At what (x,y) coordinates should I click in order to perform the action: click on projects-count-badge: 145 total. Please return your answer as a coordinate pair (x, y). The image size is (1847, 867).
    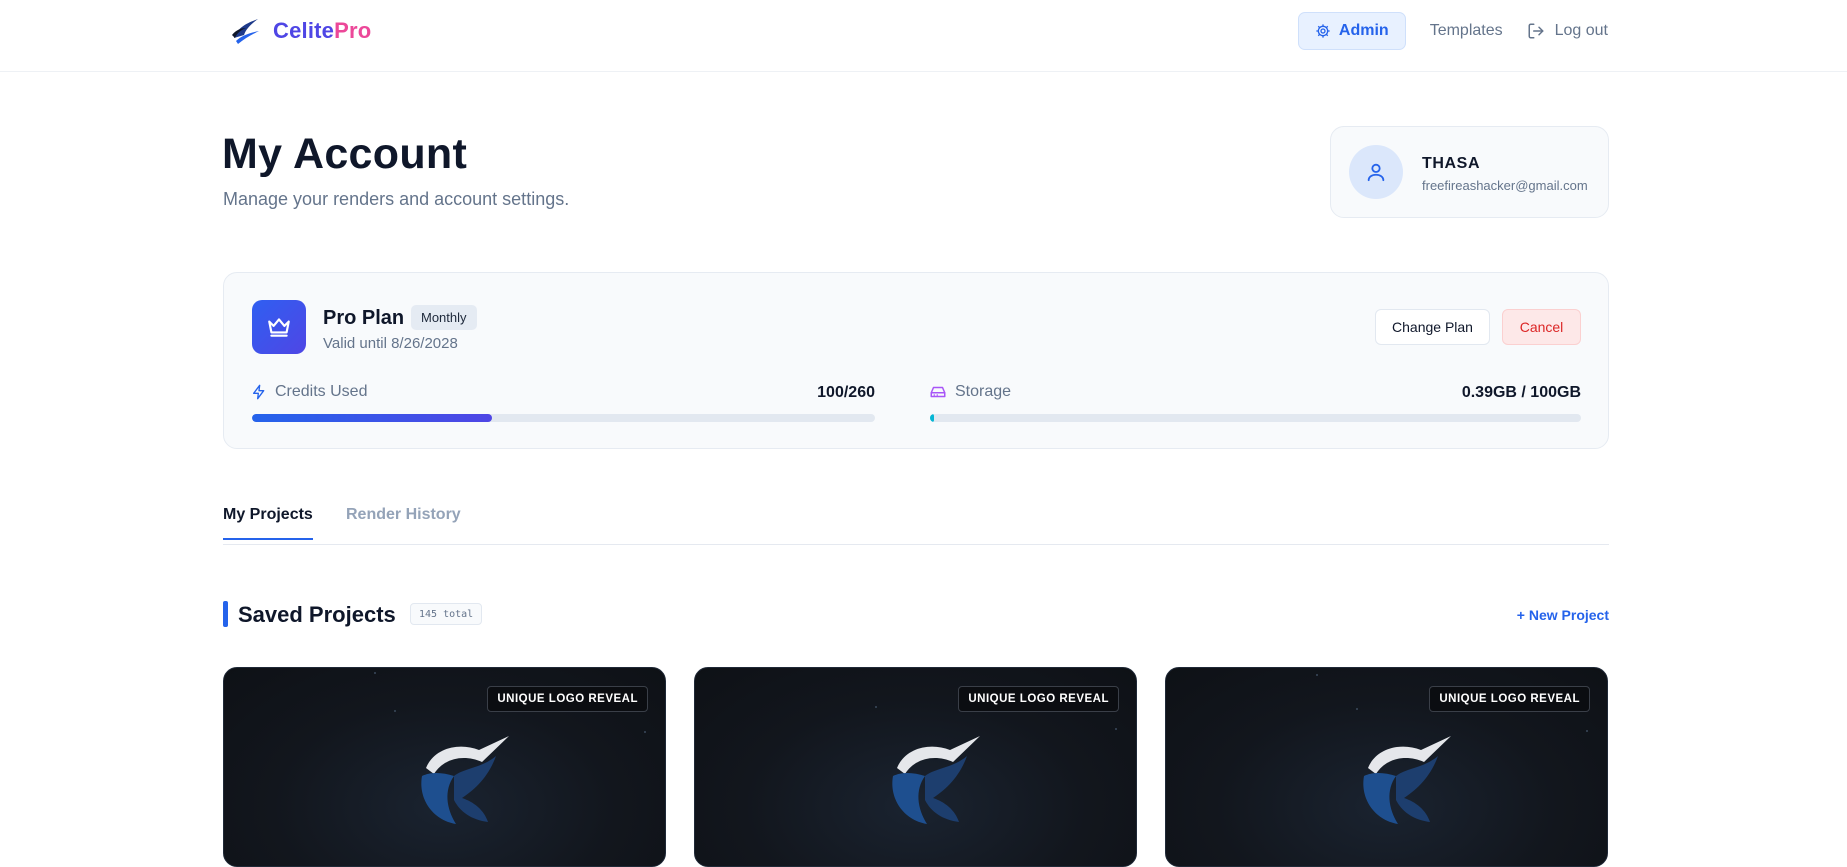
    Looking at the image, I should click on (446, 614).